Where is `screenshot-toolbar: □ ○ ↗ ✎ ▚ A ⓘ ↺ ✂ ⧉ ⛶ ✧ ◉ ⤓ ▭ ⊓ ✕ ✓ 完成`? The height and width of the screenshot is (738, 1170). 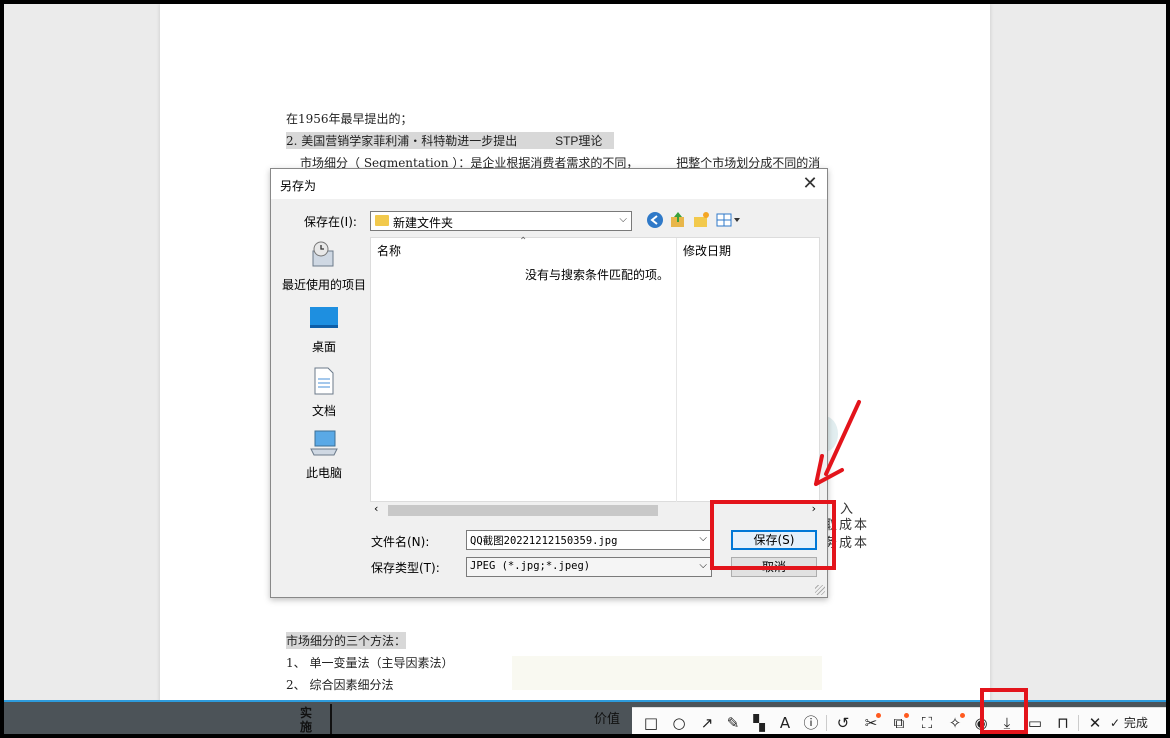
screenshot-toolbar: □ ○ ↗ ✎ ▚ A ⓘ ↺ ✂ ⧉ ⛶ ✧ ◉ ⤓ ▭ ⊓ ✕ ✓ 完成 is located at coordinates (899, 720).